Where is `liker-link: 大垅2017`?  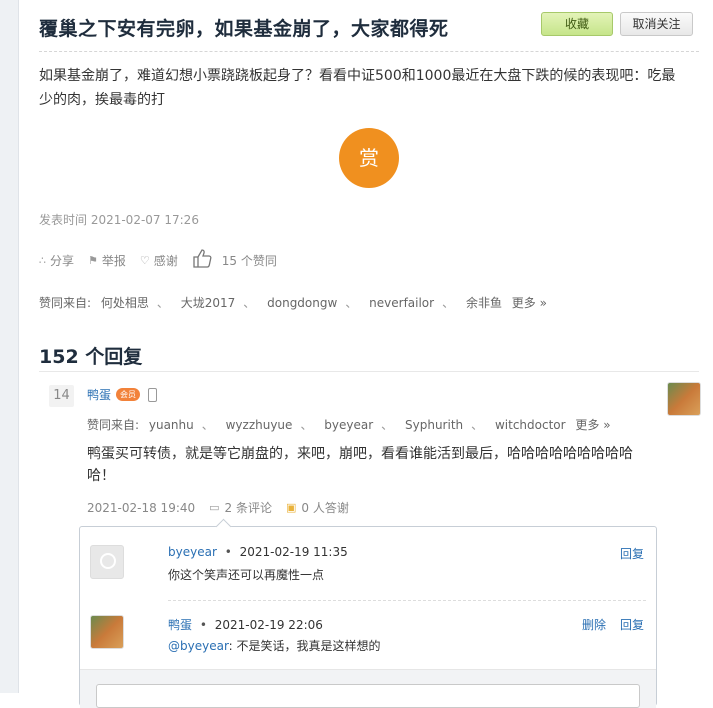
liker-link: 大垅2017 is located at coordinates (208, 303).